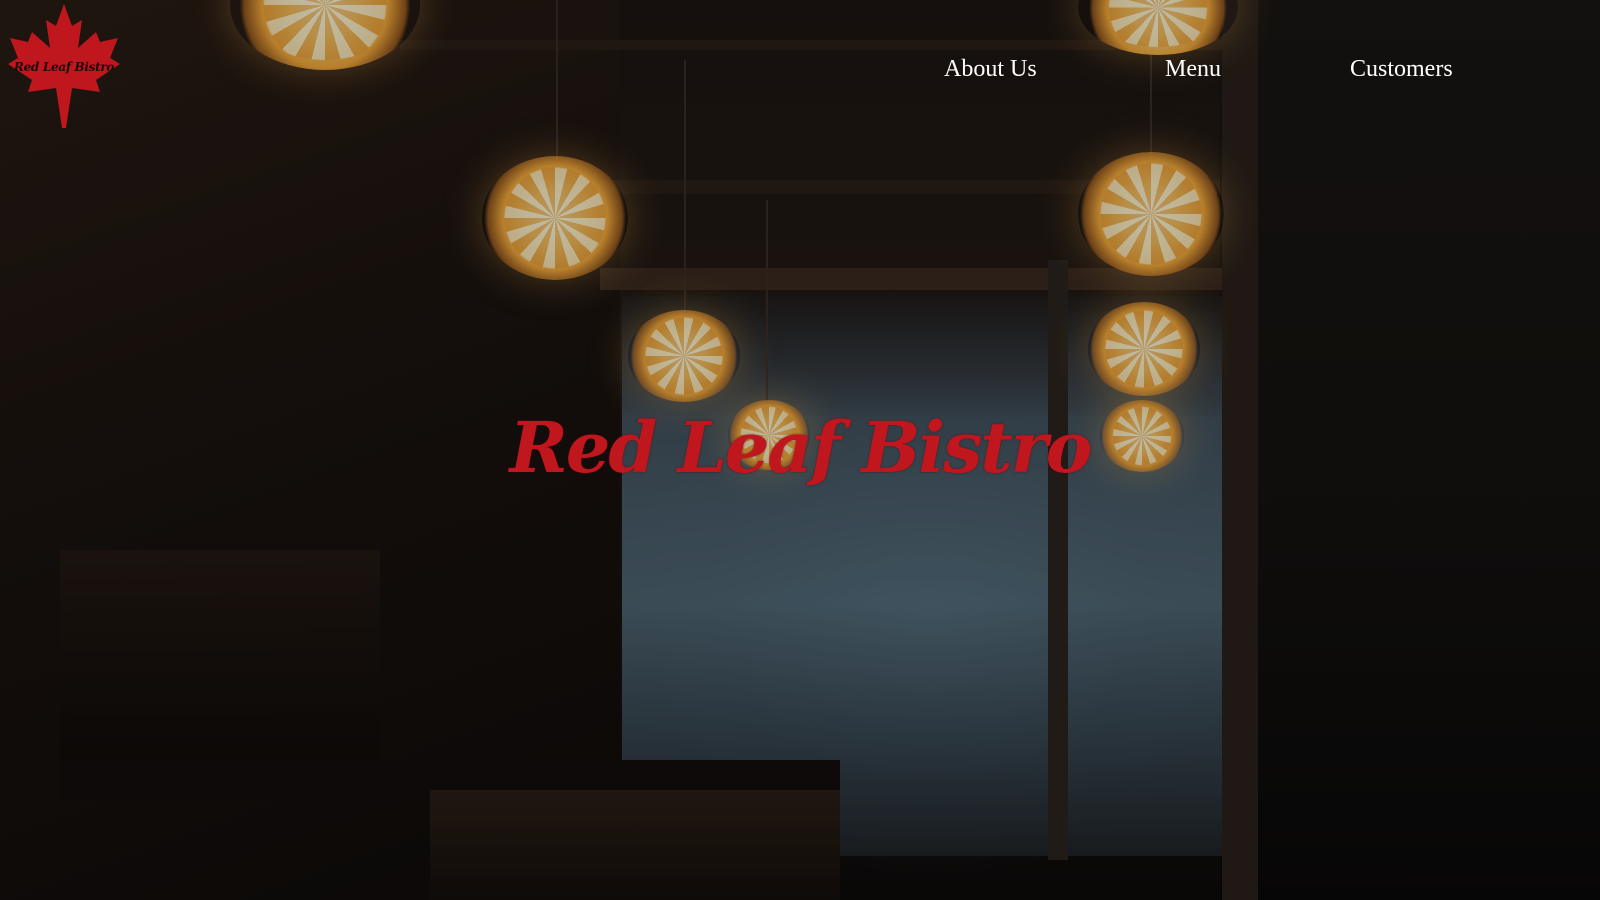 The width and height of the screenshot is (1600, 900). What do you see at coordinates (990, 69) in the screenshot?
I see `nav-link-about-us: About Us` at bounding box center [990, 69].